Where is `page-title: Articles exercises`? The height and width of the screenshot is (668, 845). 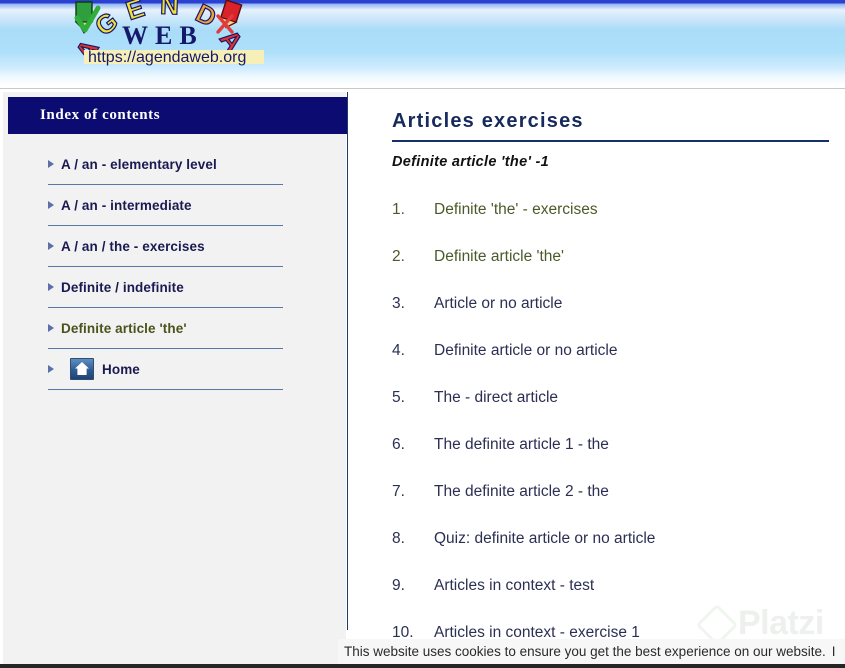
page-title: Articles exercises is located at coordinates (488, 121).